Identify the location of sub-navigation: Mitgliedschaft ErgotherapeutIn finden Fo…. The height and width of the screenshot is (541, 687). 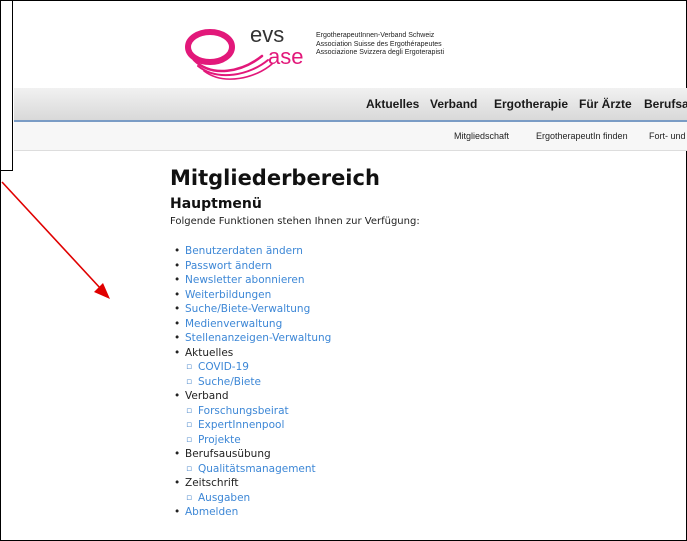
(350, 136).